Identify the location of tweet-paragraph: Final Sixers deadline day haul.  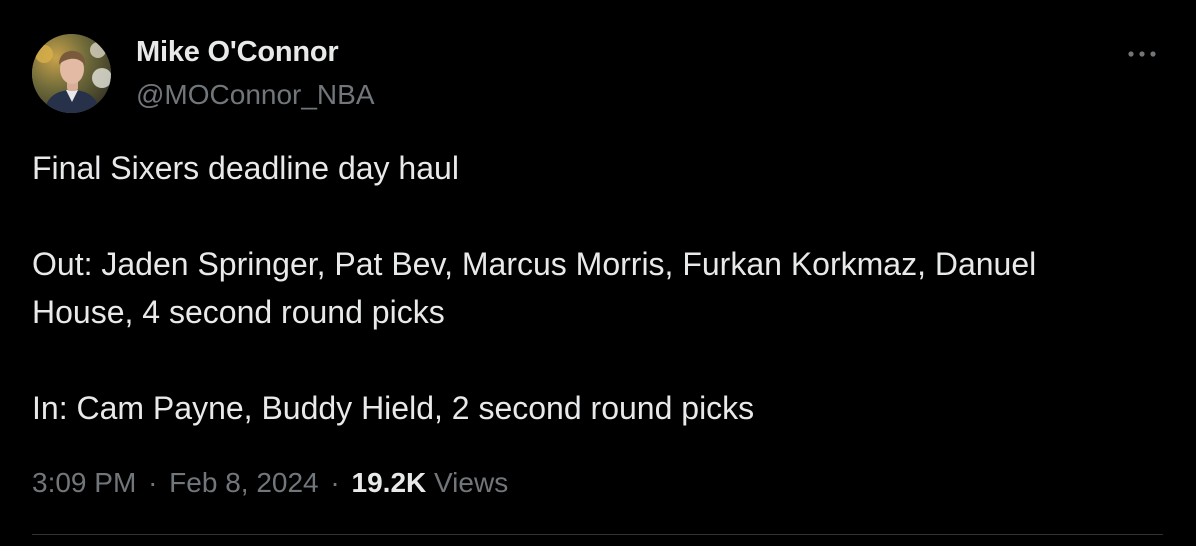
(245, 168).